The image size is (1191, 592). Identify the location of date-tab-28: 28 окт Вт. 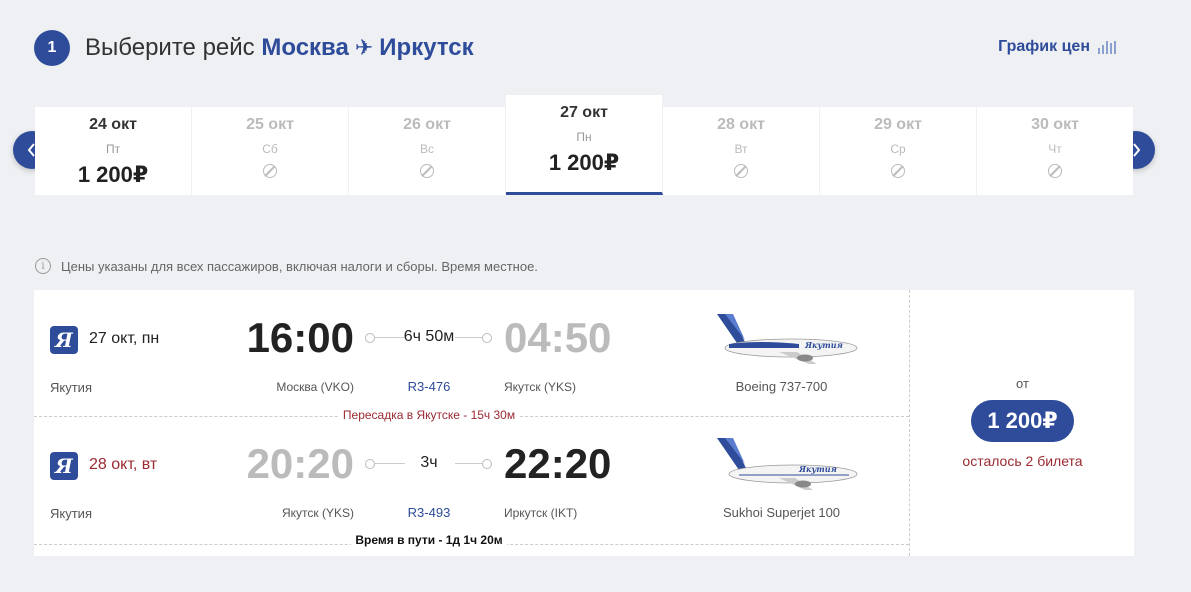
(741, 151).